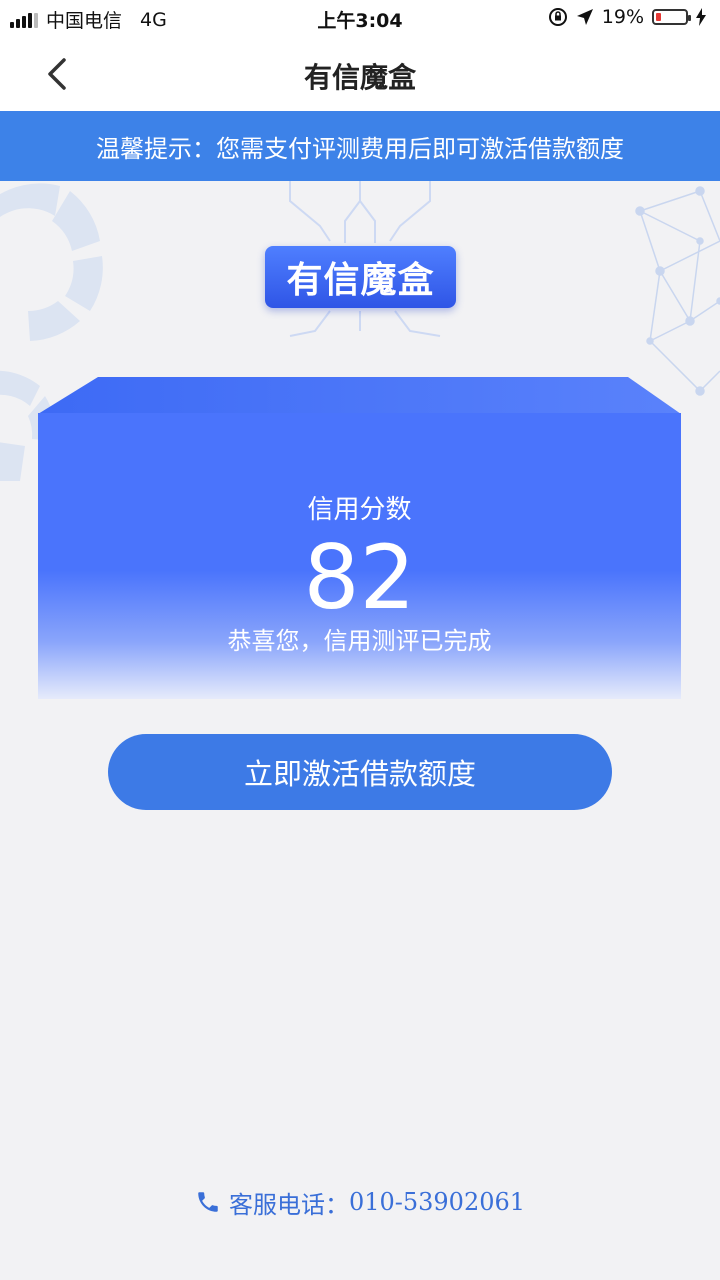  I want to click on brand-logo: 有信魔盒, so click(360, 277).